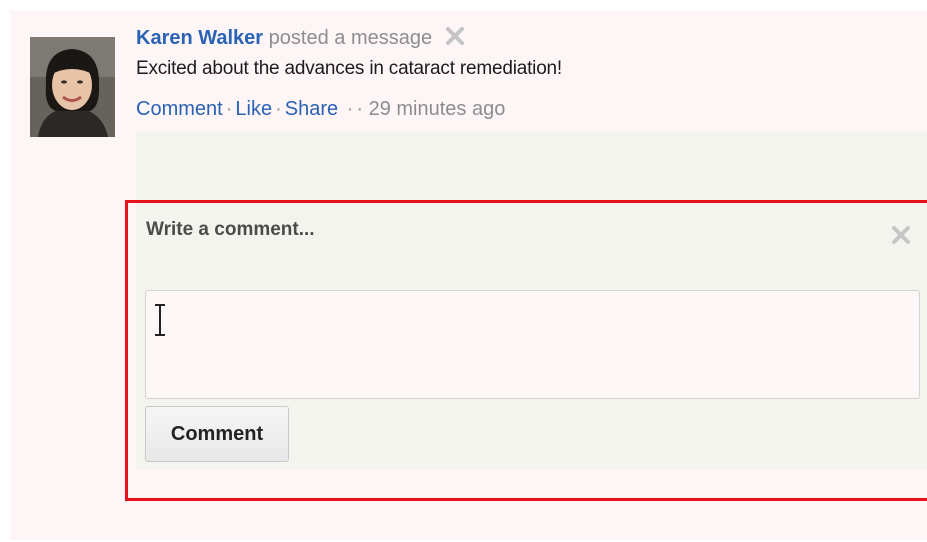 The image size is (927, 542). I want to click on post-actions: Comment · Like · Share · · 29 minutes ago, so click(320, 109).